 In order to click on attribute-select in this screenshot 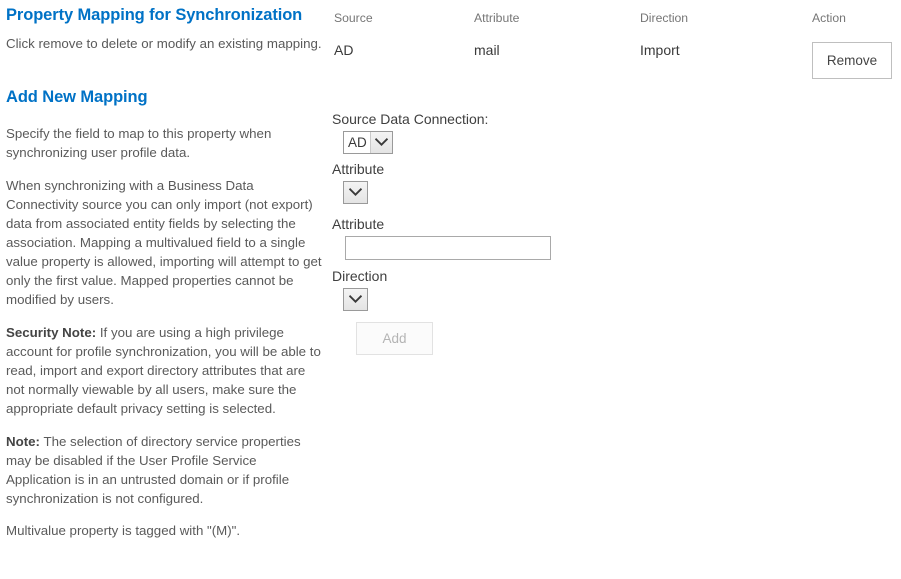, I will do `click(355, 192)`.